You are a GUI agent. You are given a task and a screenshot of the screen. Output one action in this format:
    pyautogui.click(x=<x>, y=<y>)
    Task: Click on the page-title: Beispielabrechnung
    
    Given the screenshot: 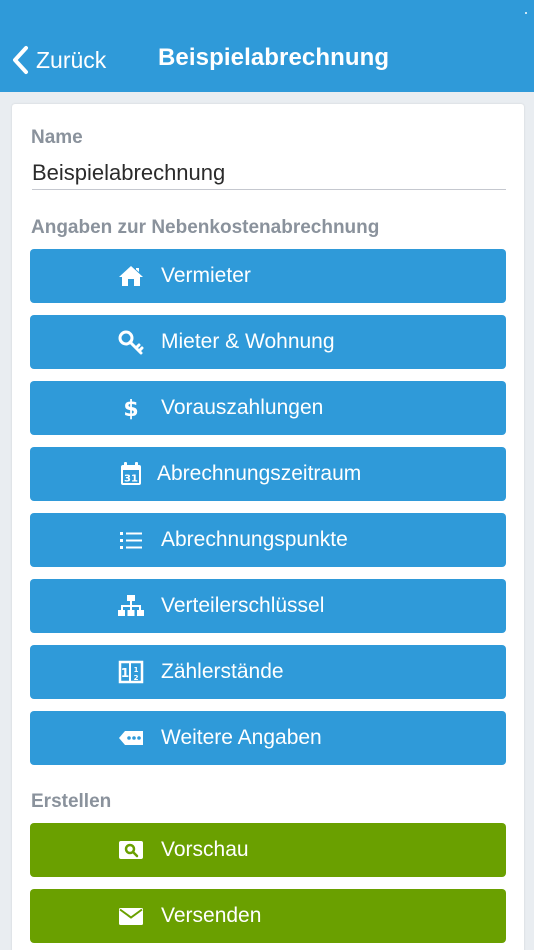 What is the action you would take?
    pyautogui.click(x=274, y=57)
    